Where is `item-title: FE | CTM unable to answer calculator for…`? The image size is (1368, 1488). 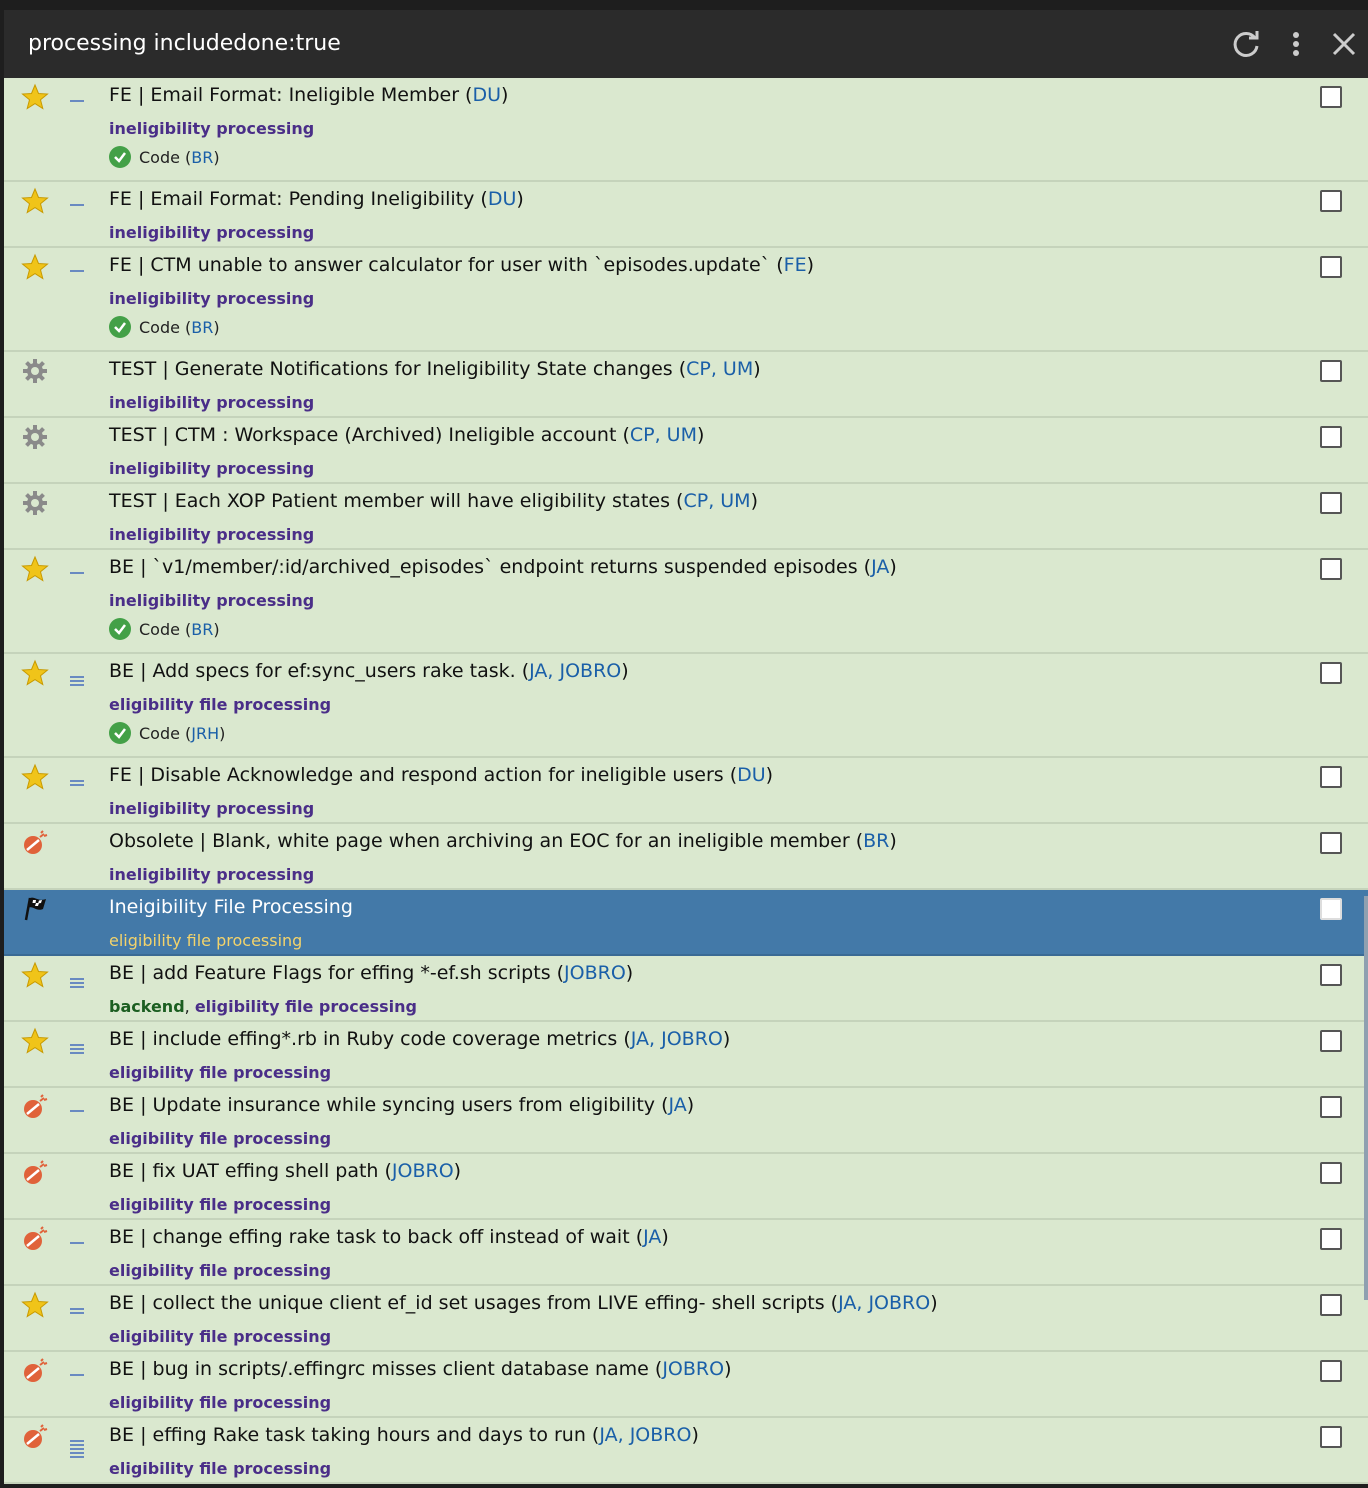 item-title: FE | CTM unable to answer calculator for… is located at coordinates (461, 265).